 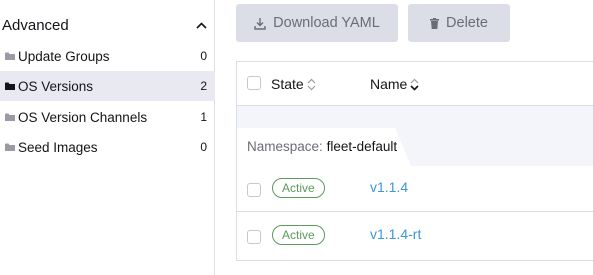 What do you see at coordinates (35, 25) in the screenshot?
I see `sidebar-group-label: Advanced` at bounding box center [35, 25].